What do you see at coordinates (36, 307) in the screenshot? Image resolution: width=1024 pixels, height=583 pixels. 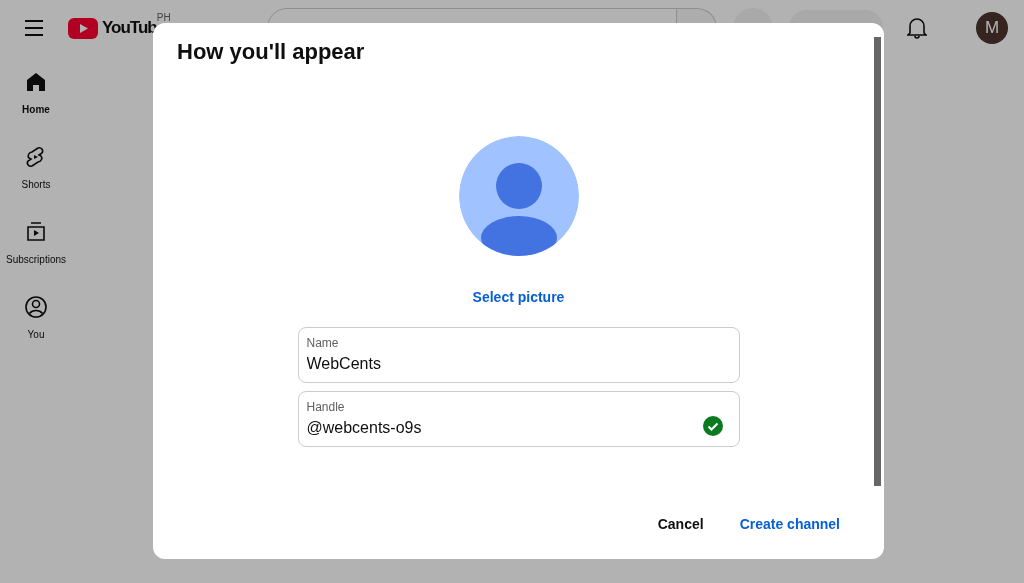 I see `account-icon` at bounding box center [36, 307].